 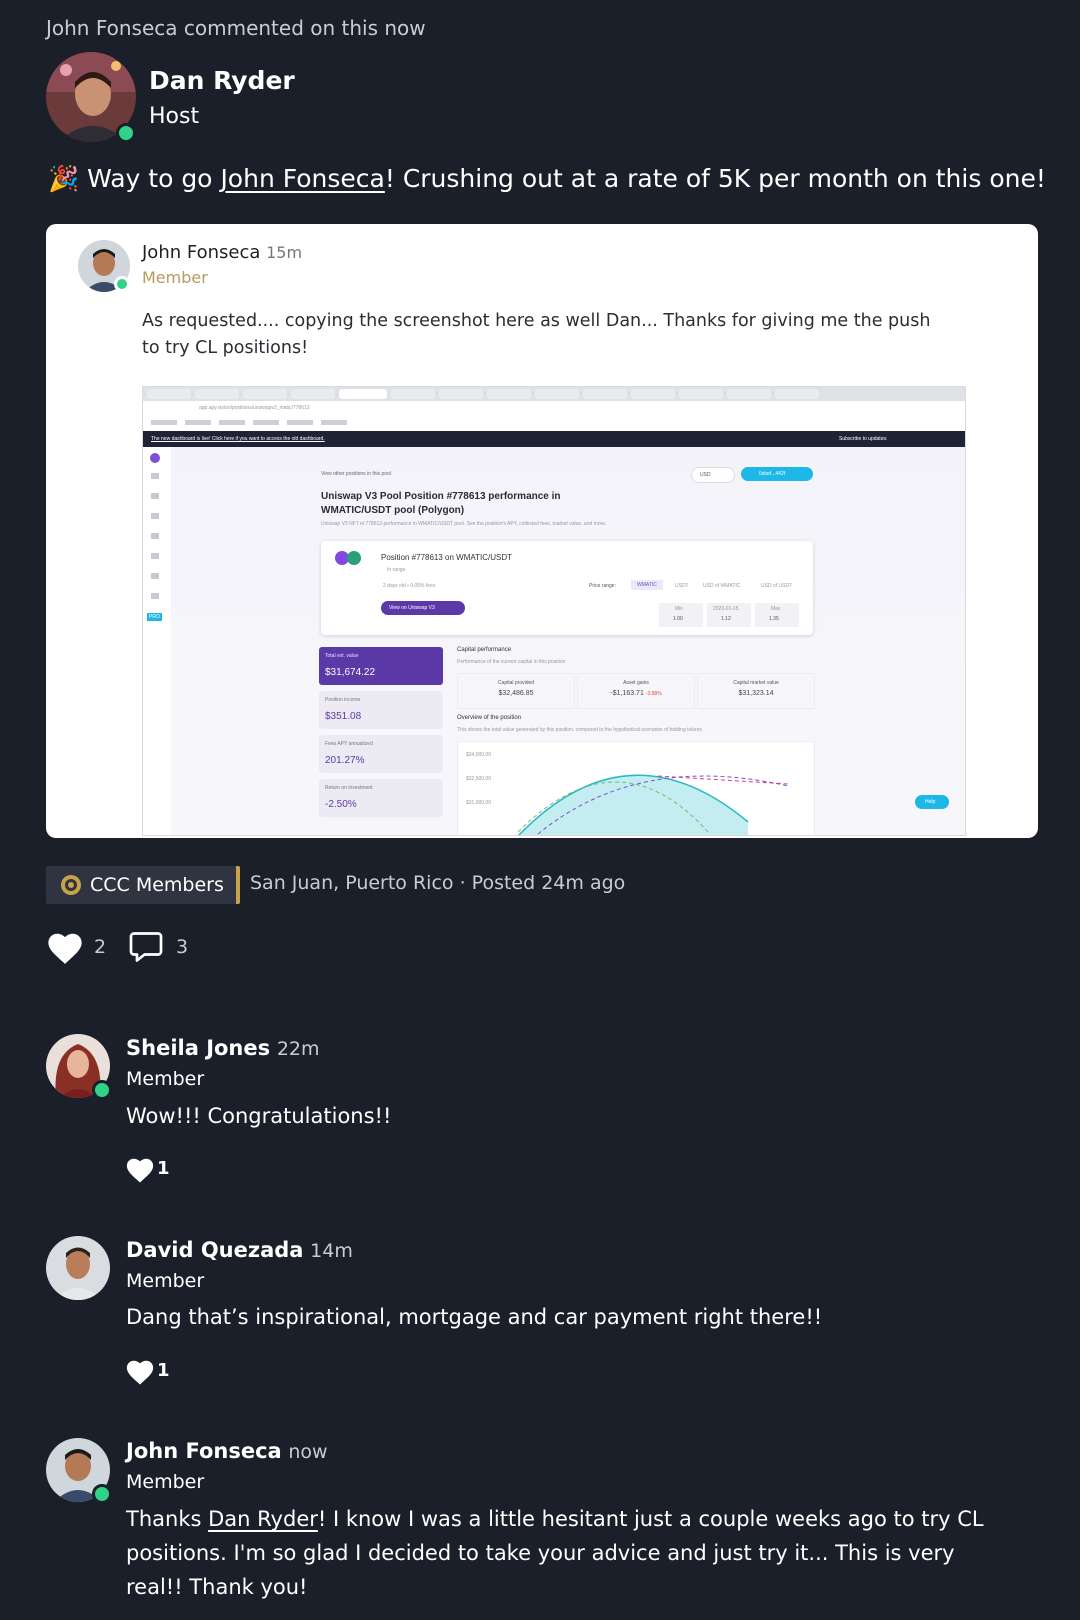 I want to click on range-tab-2: USD of WMATIC, so click(x=721, y=586).